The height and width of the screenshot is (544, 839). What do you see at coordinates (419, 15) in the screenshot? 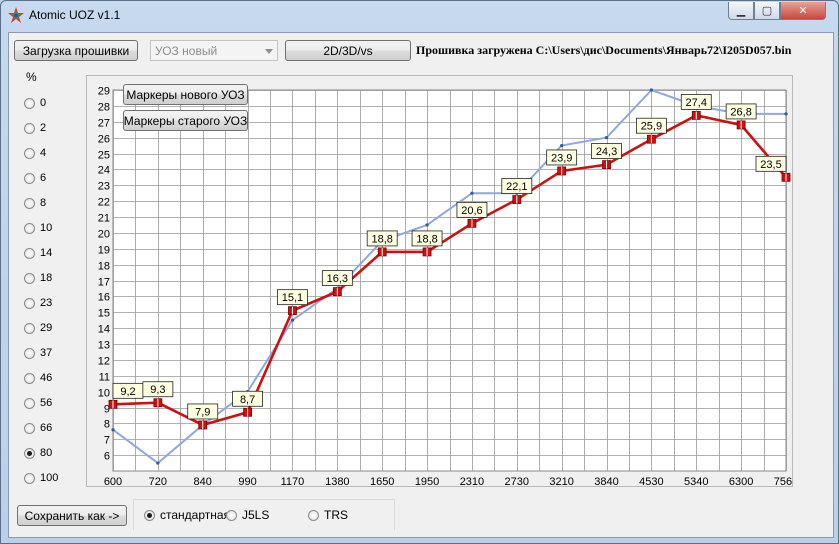
I see `title-bar: Atomic UOZ v1.1 ▁ ▢ ✕` at bounding box center [419, 15].